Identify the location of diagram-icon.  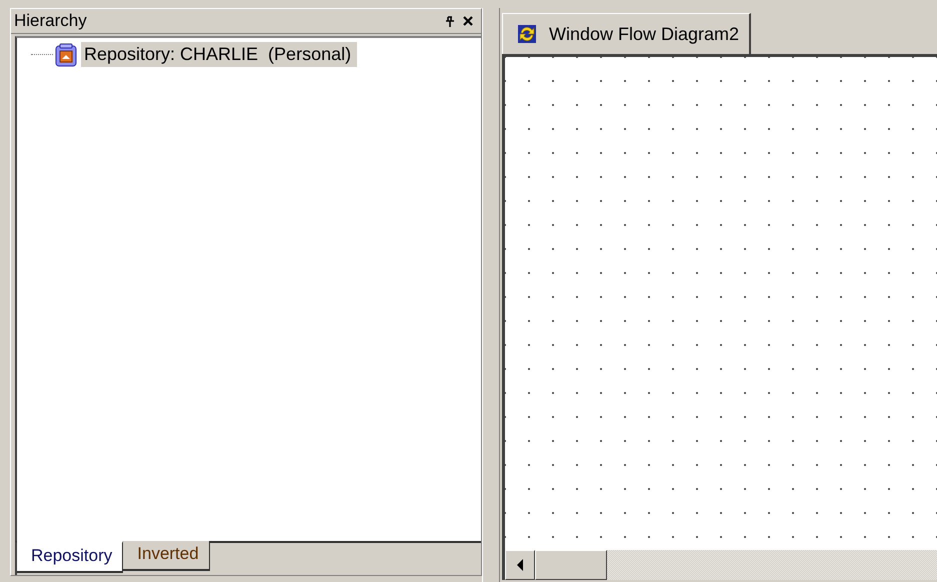
(527, 34).